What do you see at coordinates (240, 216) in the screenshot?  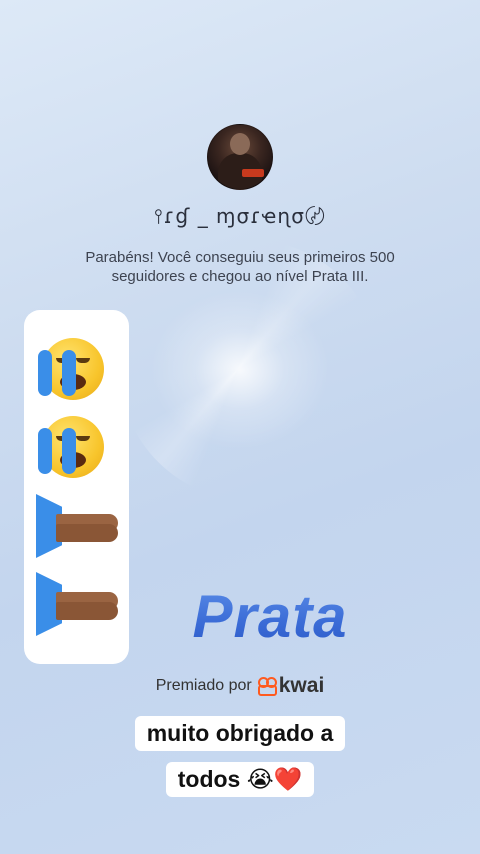 I see `username: ⫯ɾɠ _ ɱσɾҽɳσ〄` at bounding box center [240, 216].